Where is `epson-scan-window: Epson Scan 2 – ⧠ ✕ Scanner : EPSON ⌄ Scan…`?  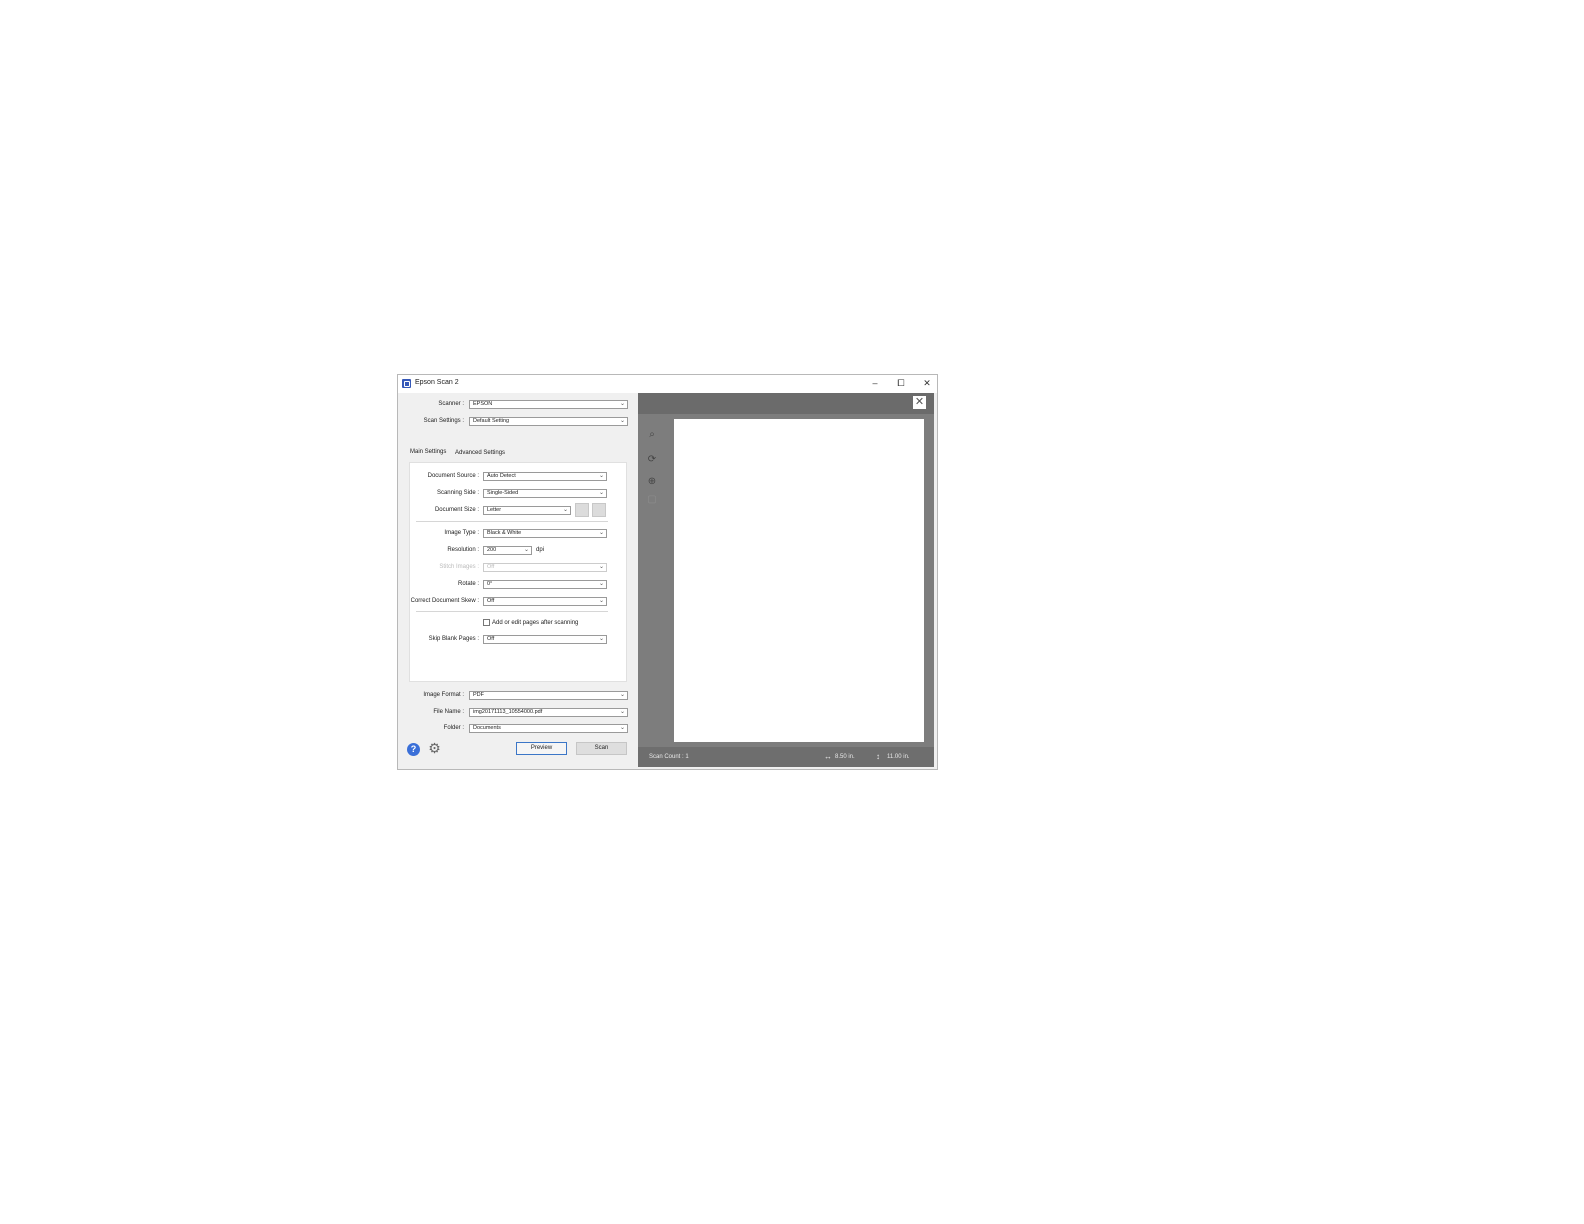 epson-scan-window: Epson Scan 2 – ⧠ ✕ Scanner : EPSON ⌄ Scan… is located at coordinates (667, 572).